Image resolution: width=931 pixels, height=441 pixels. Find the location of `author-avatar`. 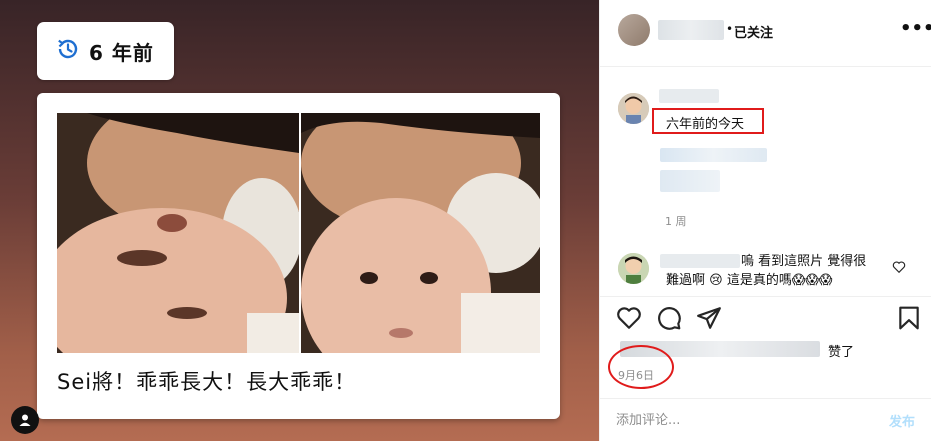

author-avatar is located at coordinates (634, 30).